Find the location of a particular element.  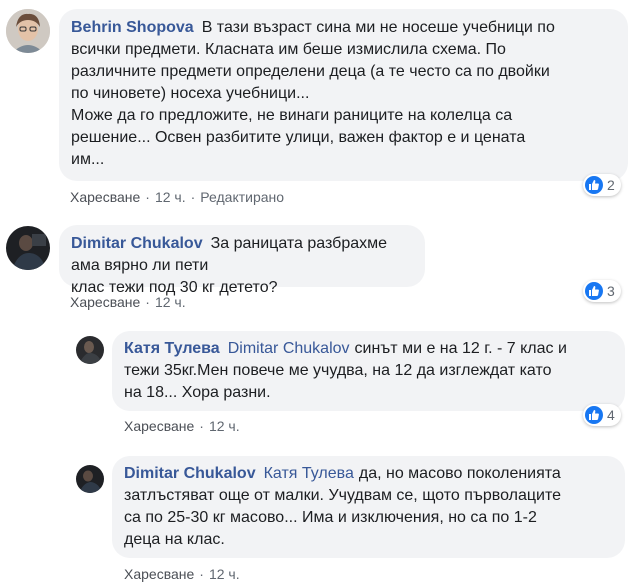

comment-actions: Харесване · 12 ч. · Редактирано is located at coordinates (177, 197).